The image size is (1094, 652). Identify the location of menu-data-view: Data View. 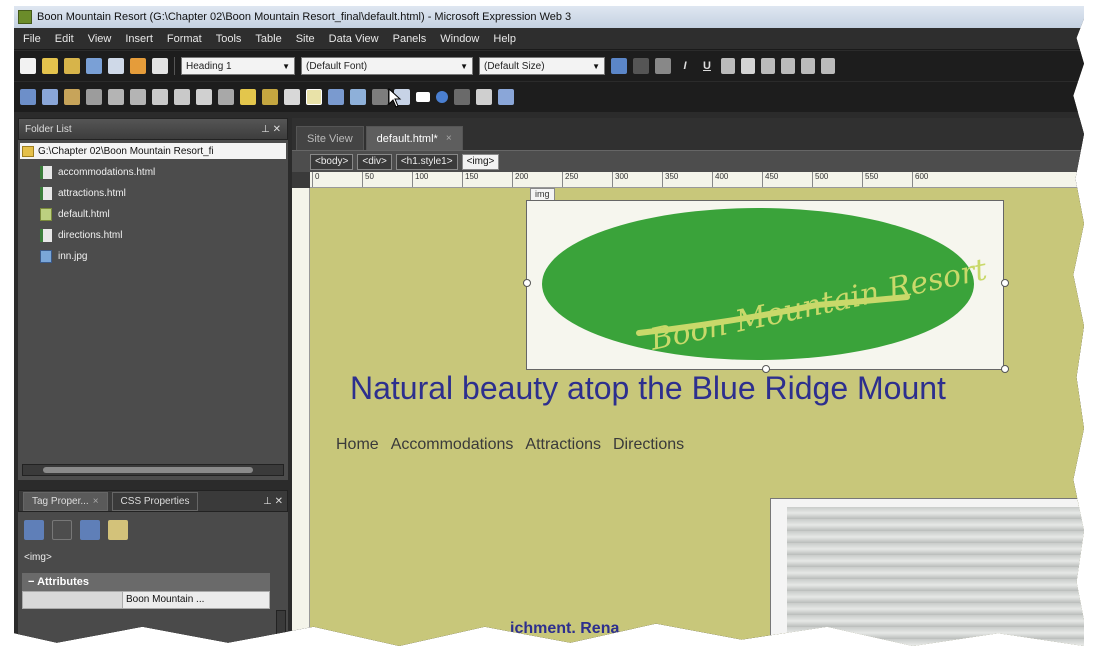
(354, 39).